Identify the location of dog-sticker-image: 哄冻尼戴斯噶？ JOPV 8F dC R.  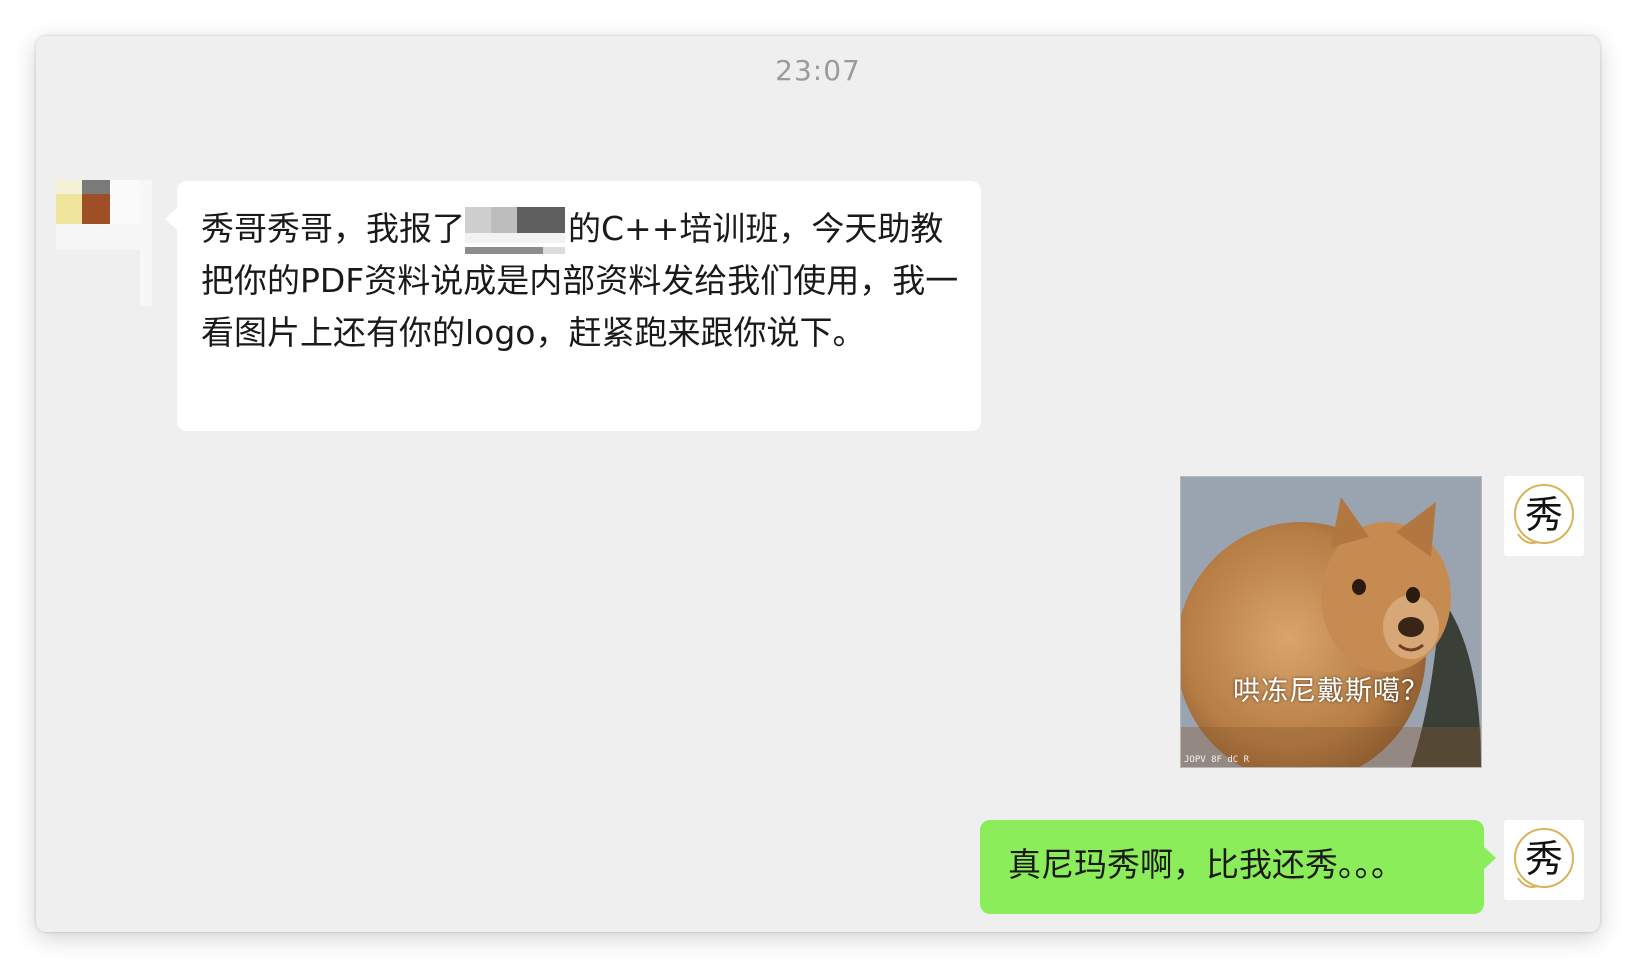
(1331, 622).